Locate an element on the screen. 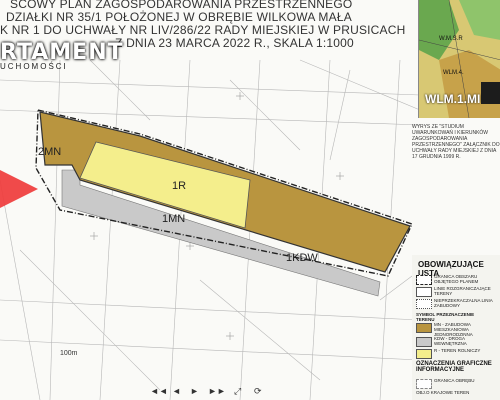 The height and width of the screenshot is (400, 500). legend-text: R - TEREN ROLNICZY is located at coordinates (457, 350).